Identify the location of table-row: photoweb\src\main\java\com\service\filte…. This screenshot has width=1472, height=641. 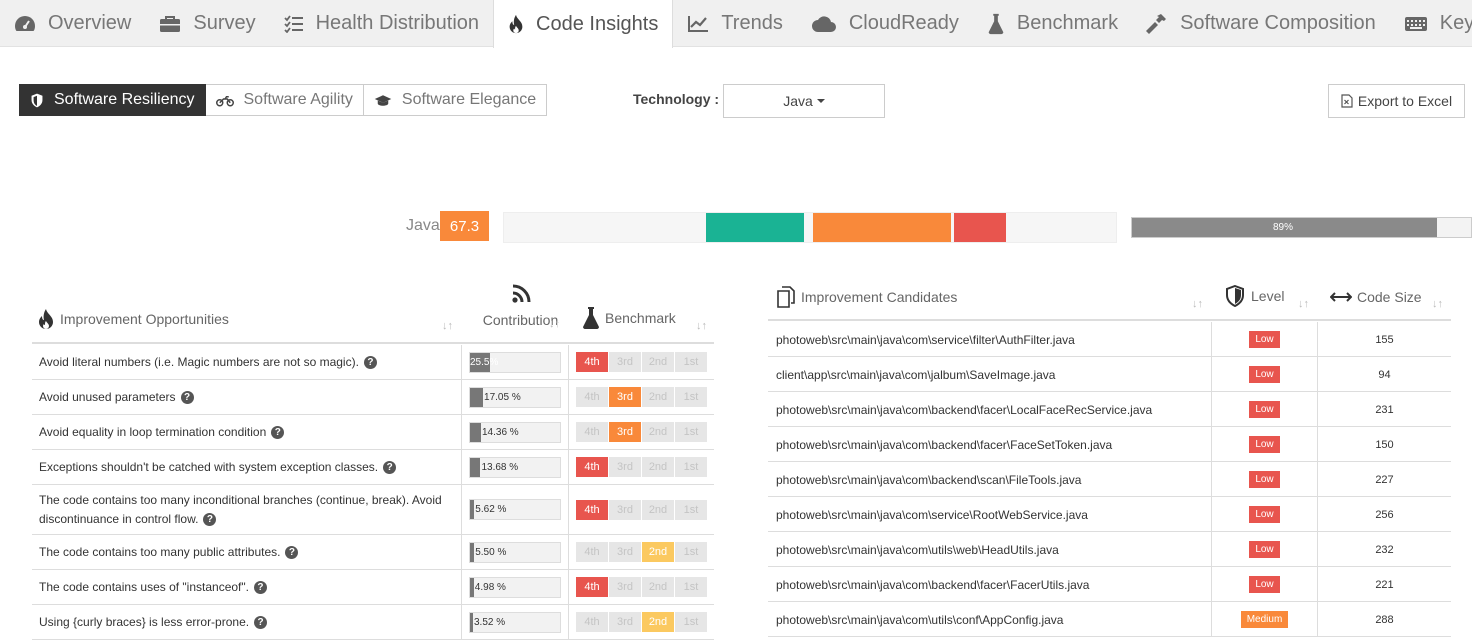
(1109, 339).